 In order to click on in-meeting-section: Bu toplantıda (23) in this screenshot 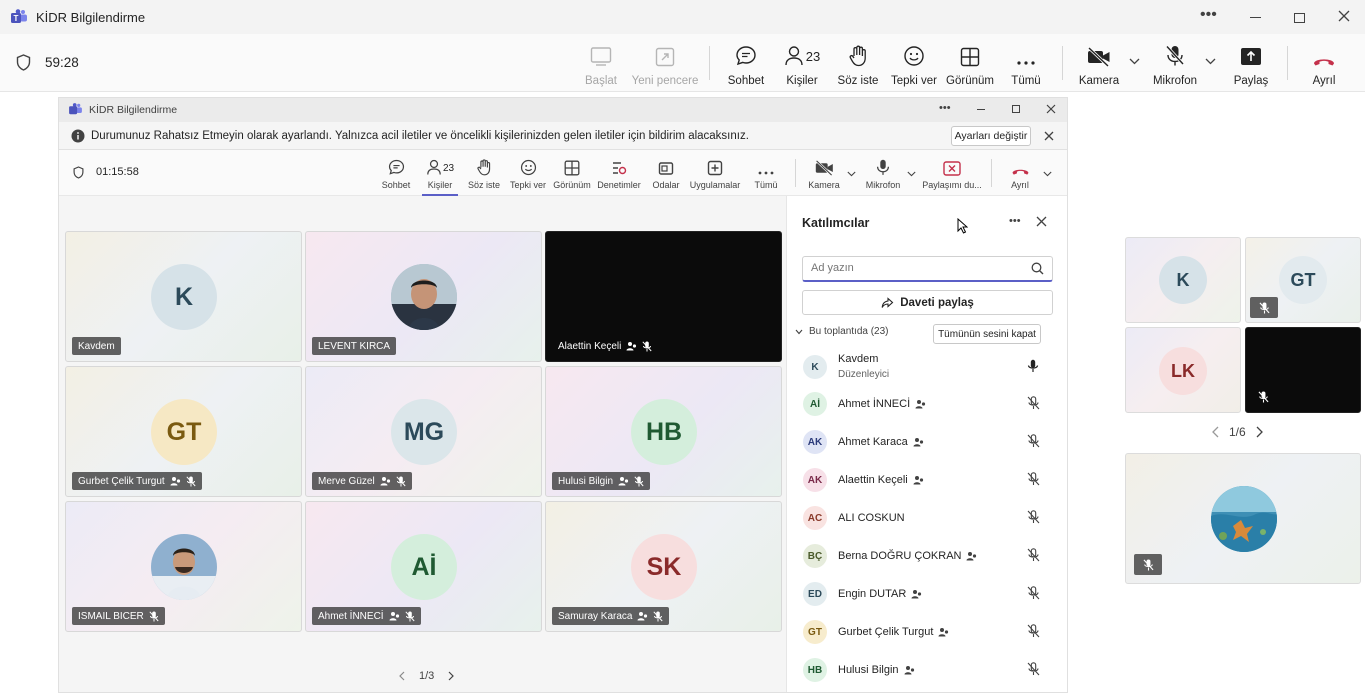, I will do `click(842, 331)`.